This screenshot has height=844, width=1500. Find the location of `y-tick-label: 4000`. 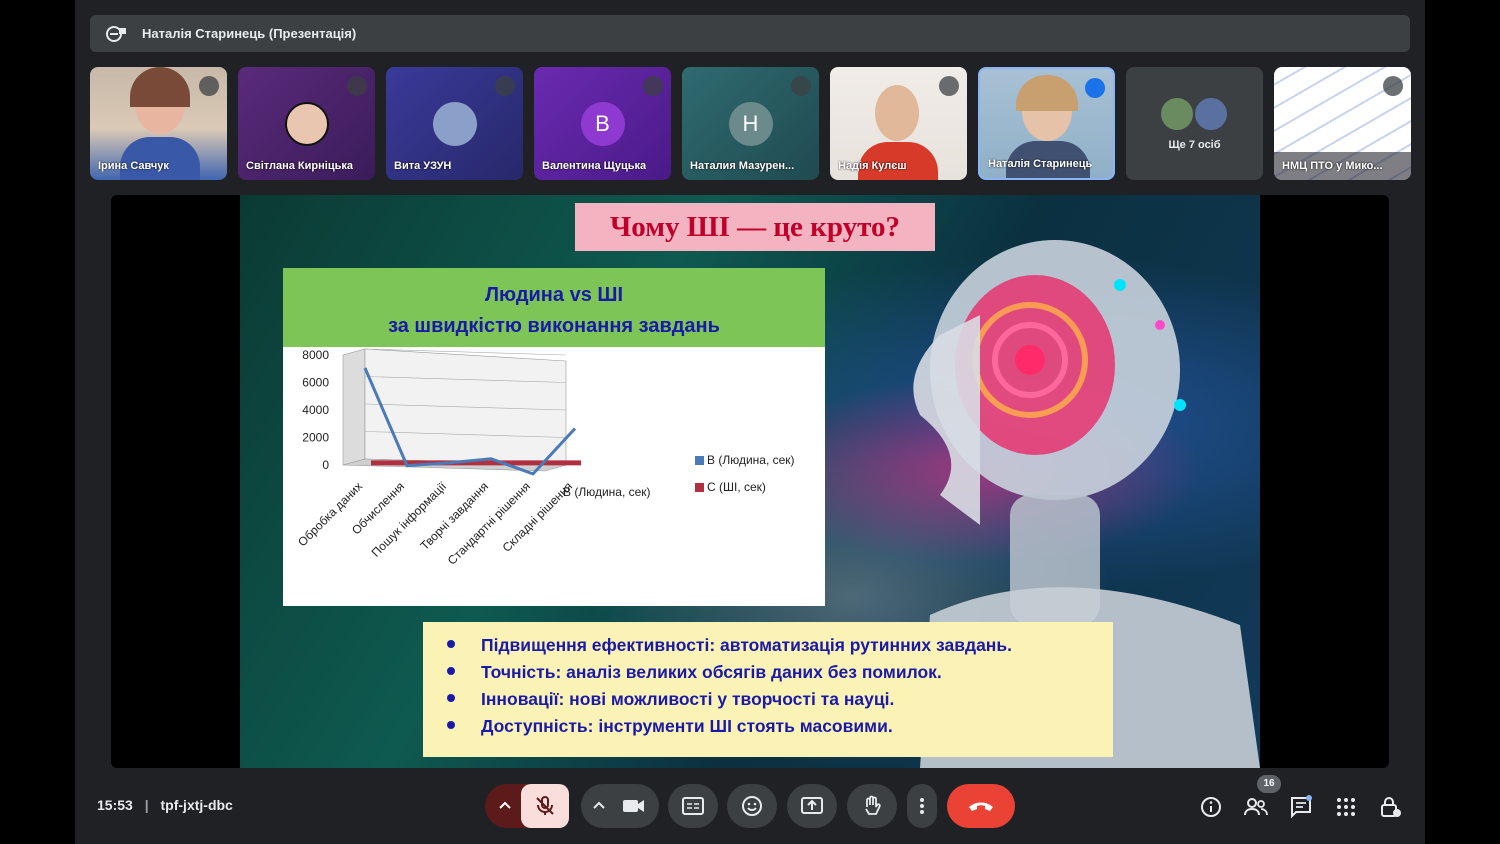

y-tick-label: 4000 is located at coordinates (315, 410).